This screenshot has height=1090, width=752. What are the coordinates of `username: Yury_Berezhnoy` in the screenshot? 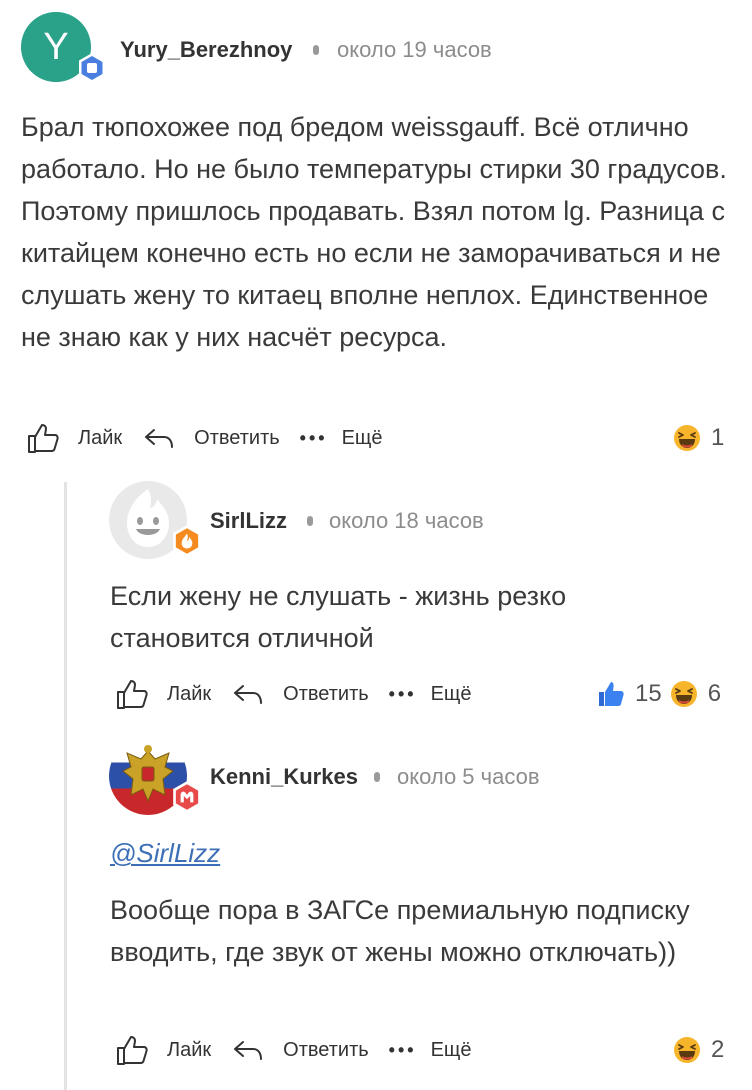 It's located at (206, 50).